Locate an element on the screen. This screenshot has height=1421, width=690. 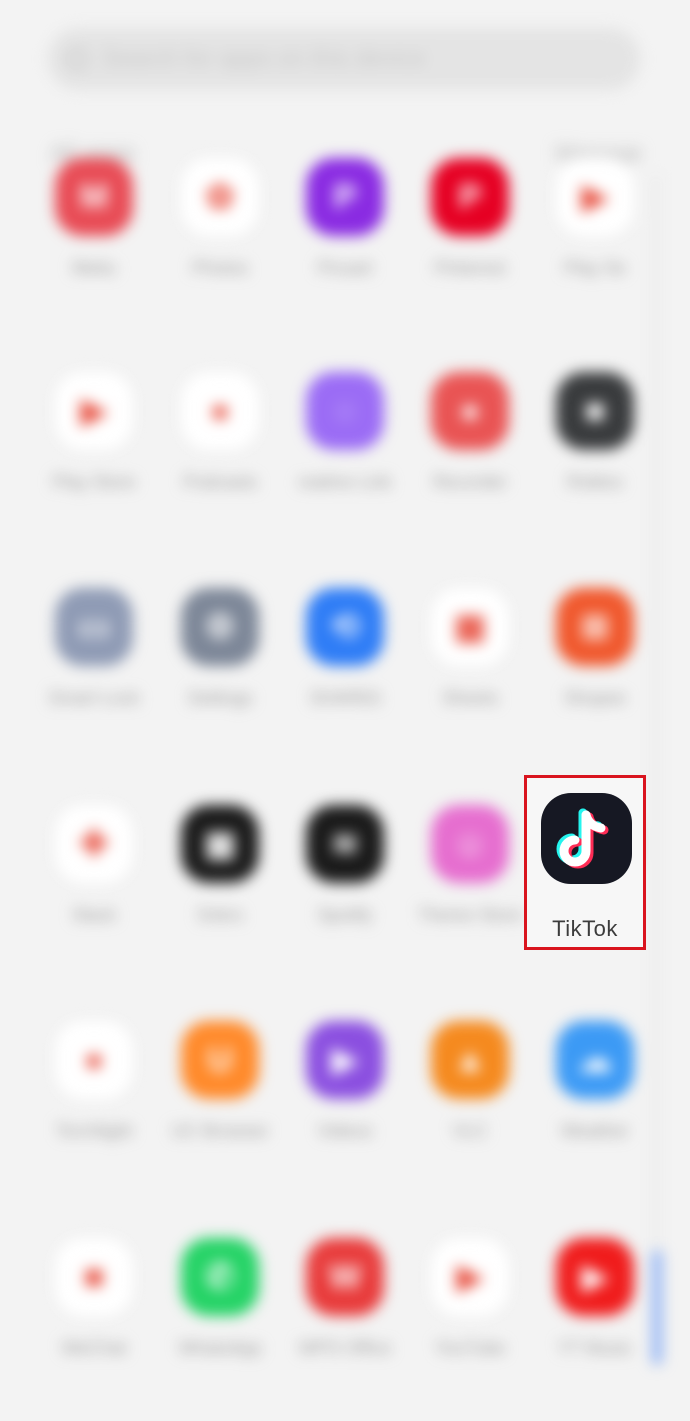
app-slack: ✚ Slack is located at coordinates (94, 865).